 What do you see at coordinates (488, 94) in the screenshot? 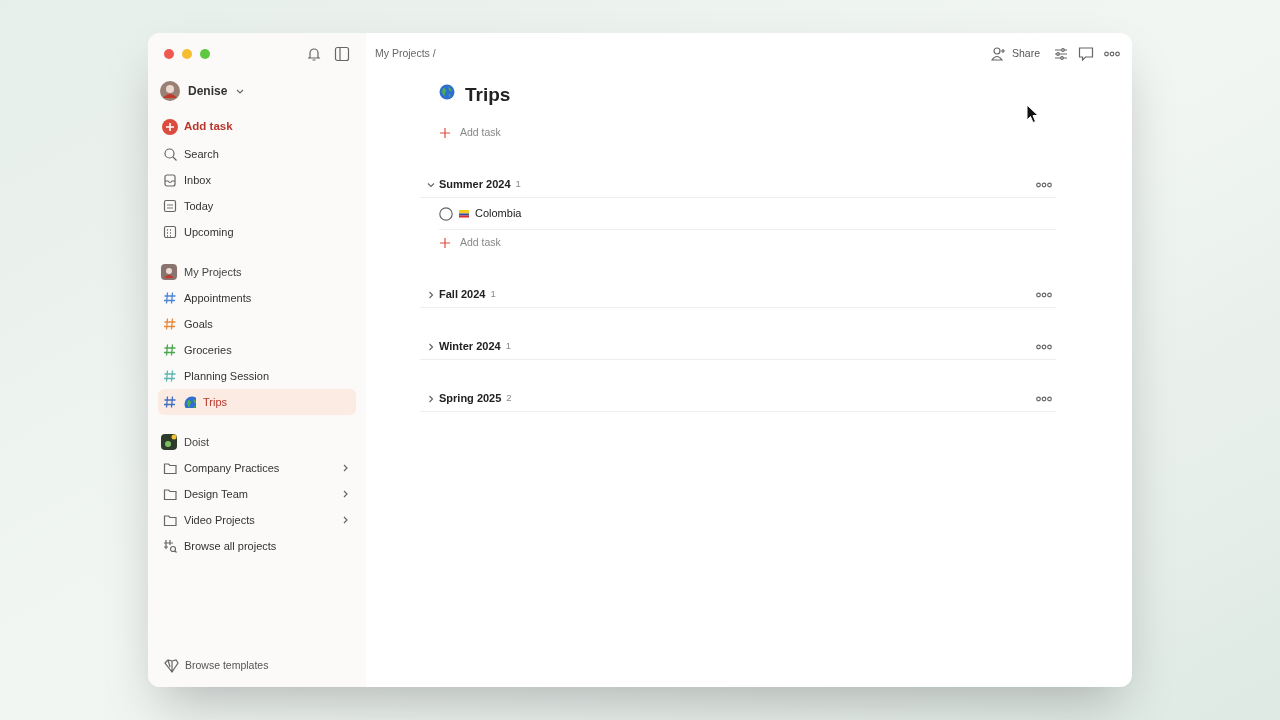
I see `project-title: Trips` at bounding box center [488, 94].